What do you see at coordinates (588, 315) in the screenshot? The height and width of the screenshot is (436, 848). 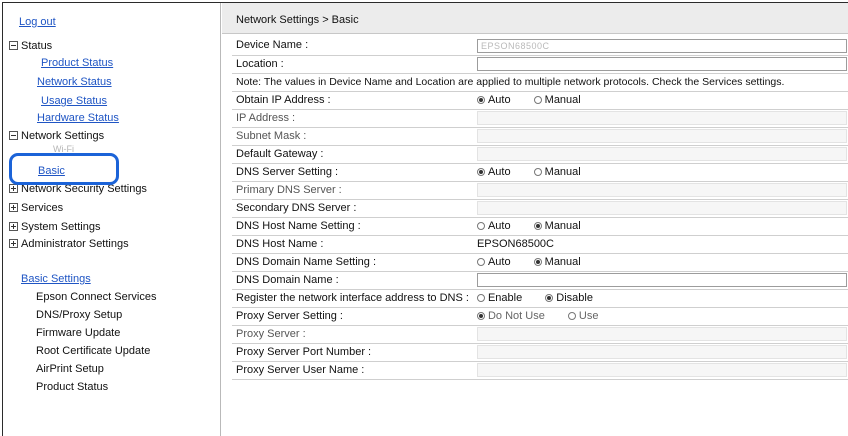 I see `option-label: Use` at bounding box center [588, 315].